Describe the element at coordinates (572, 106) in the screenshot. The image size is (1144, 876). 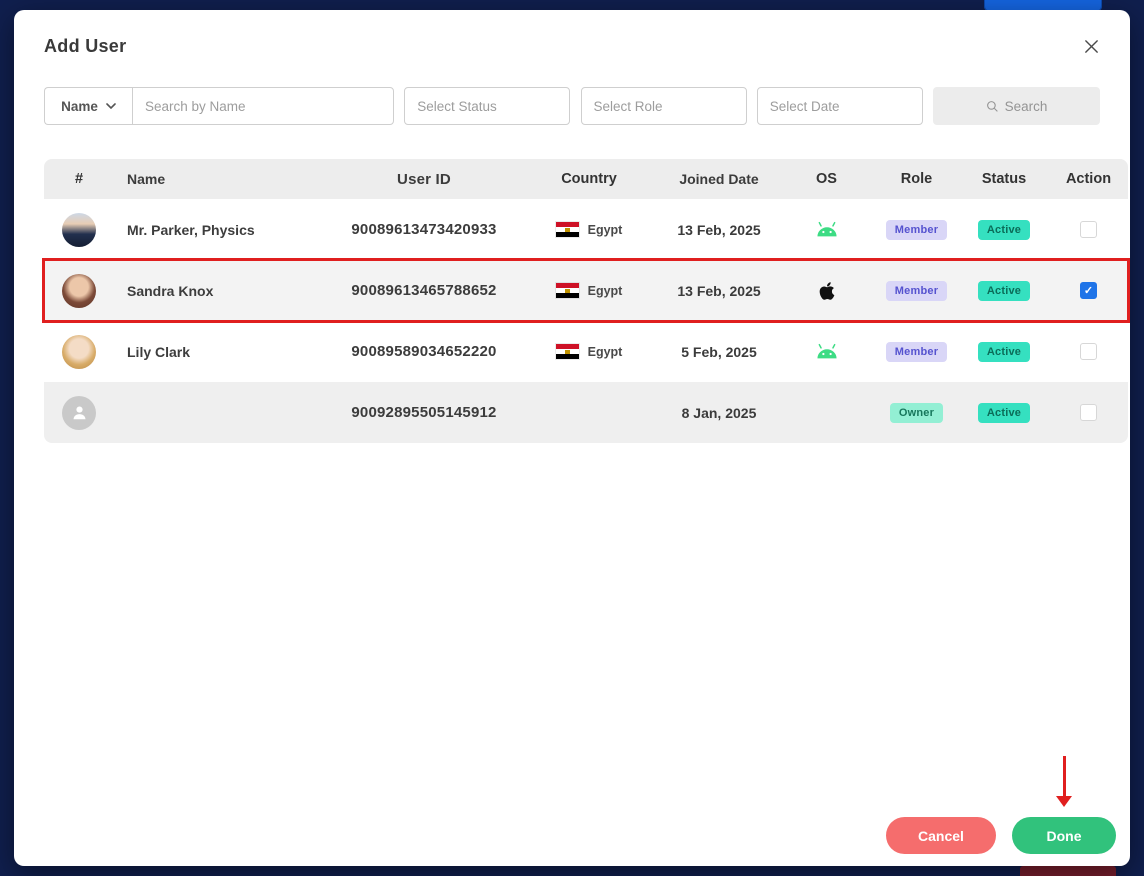
I see `filter-bar: Name Search` at that location.